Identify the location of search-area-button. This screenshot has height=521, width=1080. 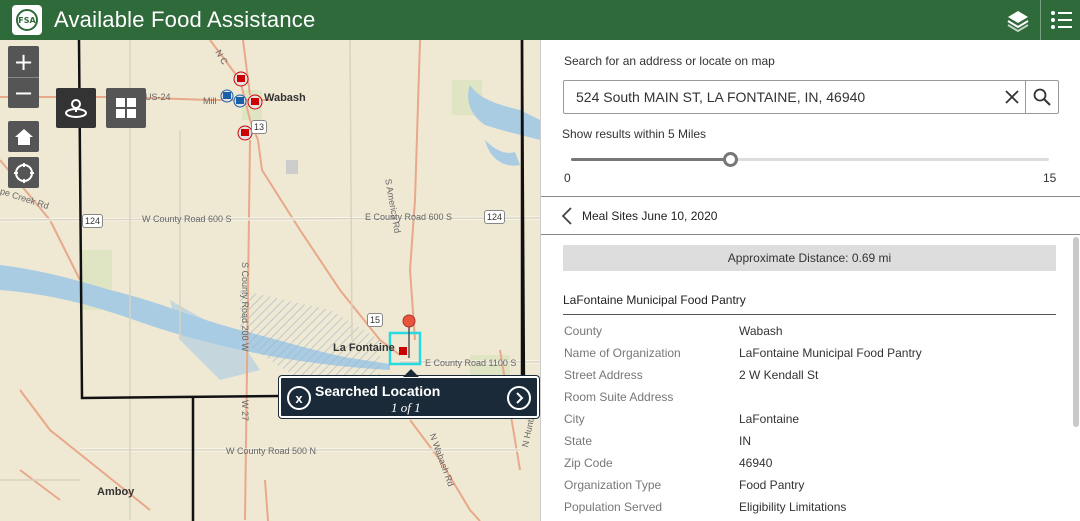
(76, 108).